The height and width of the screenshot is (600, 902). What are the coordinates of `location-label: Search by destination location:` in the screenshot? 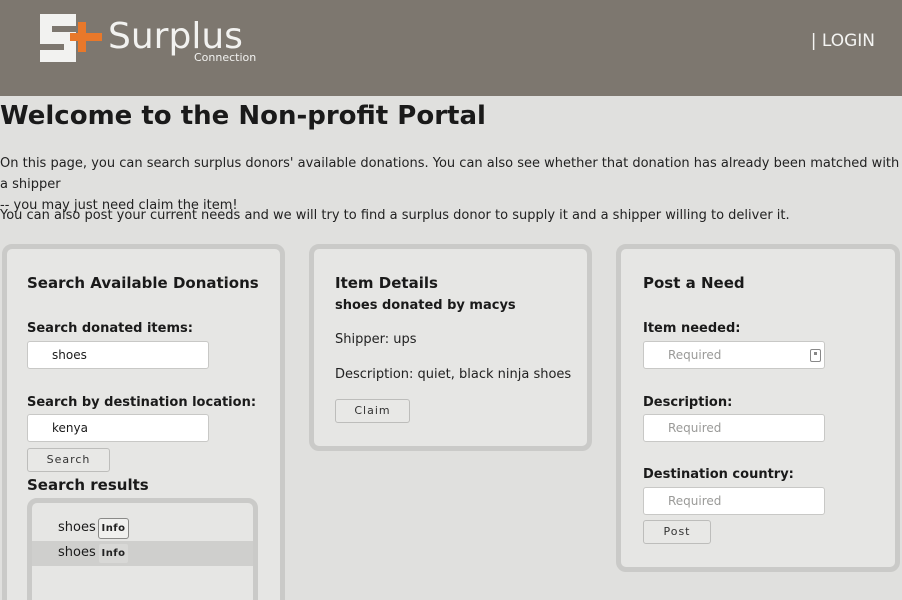 It's located at (142, 402).